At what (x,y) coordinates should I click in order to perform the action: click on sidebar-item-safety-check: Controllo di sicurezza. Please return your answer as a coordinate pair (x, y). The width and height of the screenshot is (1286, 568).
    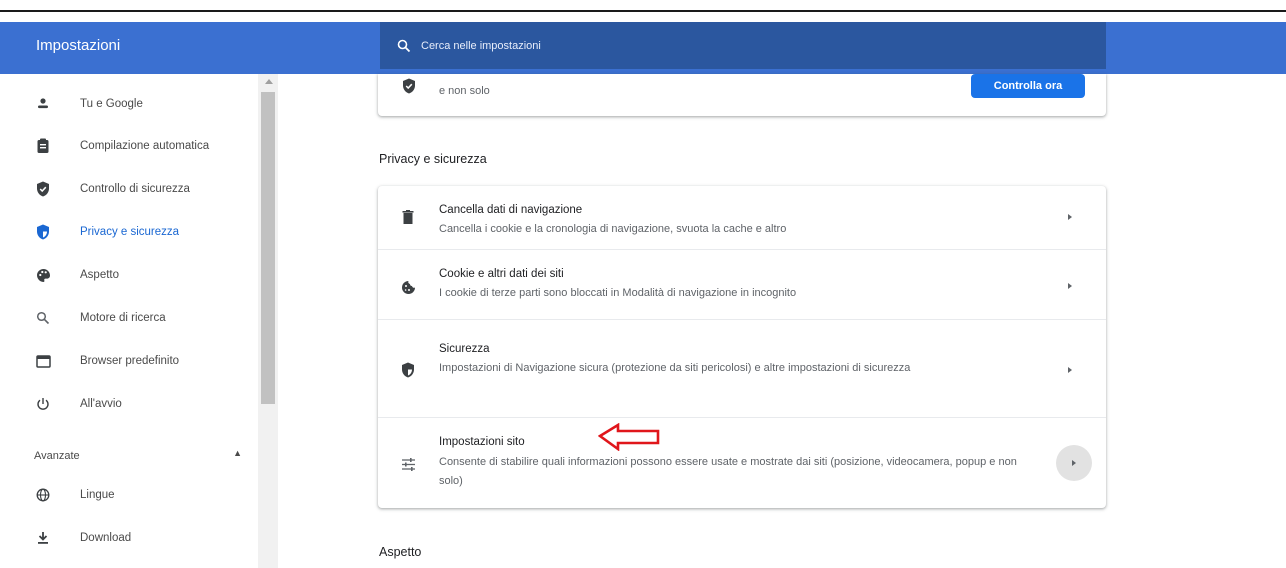
    Looking at the image, I should click on (129, 189).